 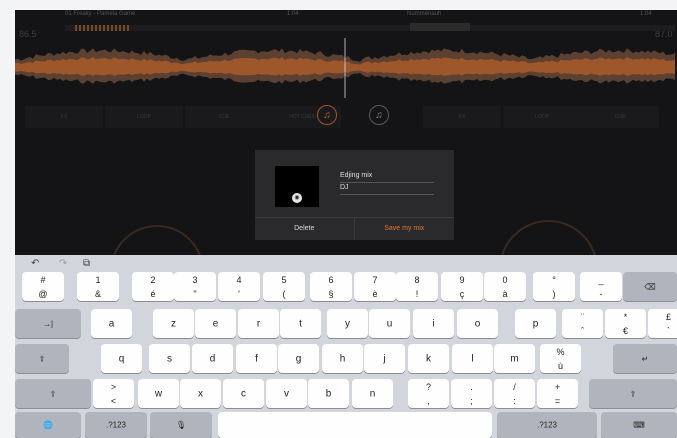 I want to click on key-p: p, so click(x=535, y=323).